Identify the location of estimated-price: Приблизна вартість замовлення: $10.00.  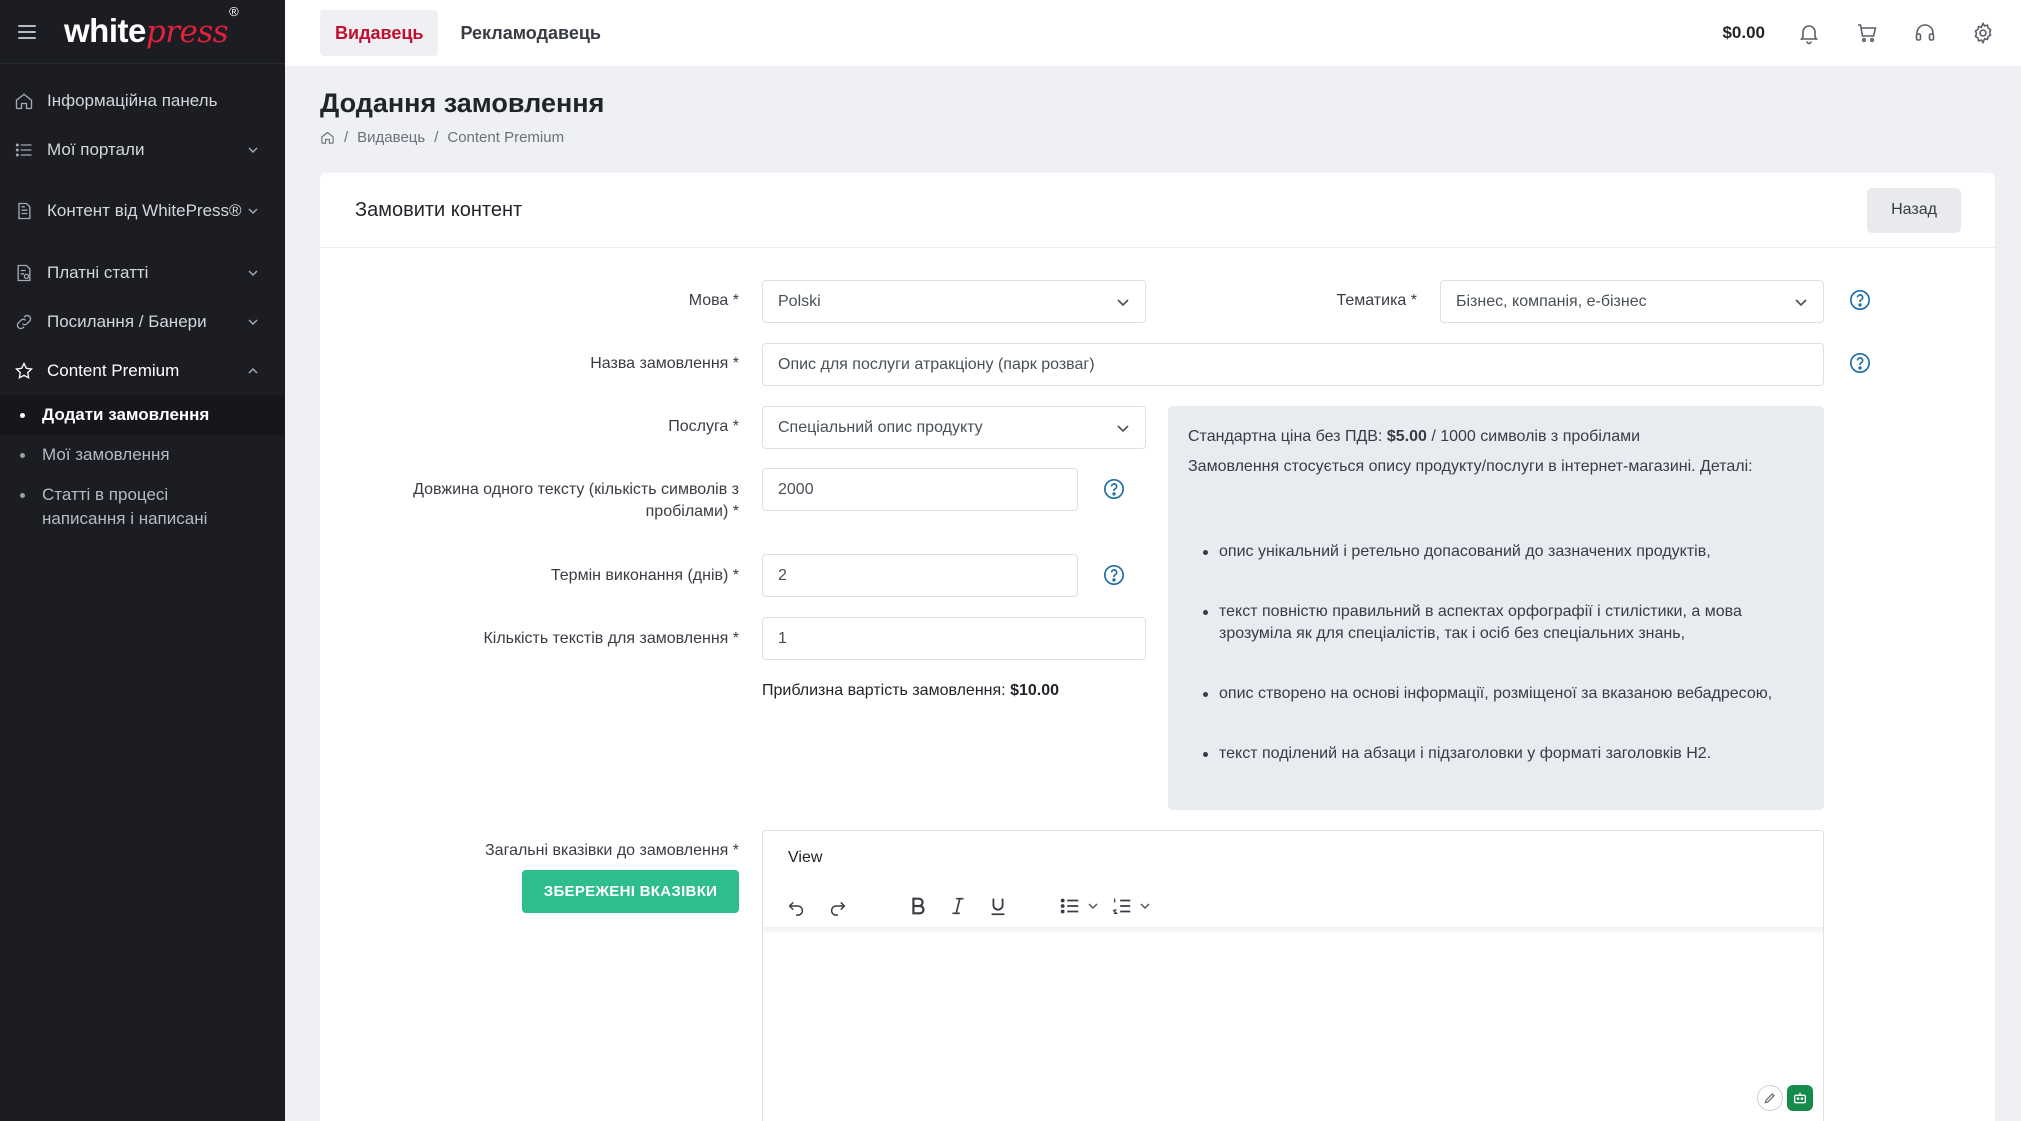
(910, 691).